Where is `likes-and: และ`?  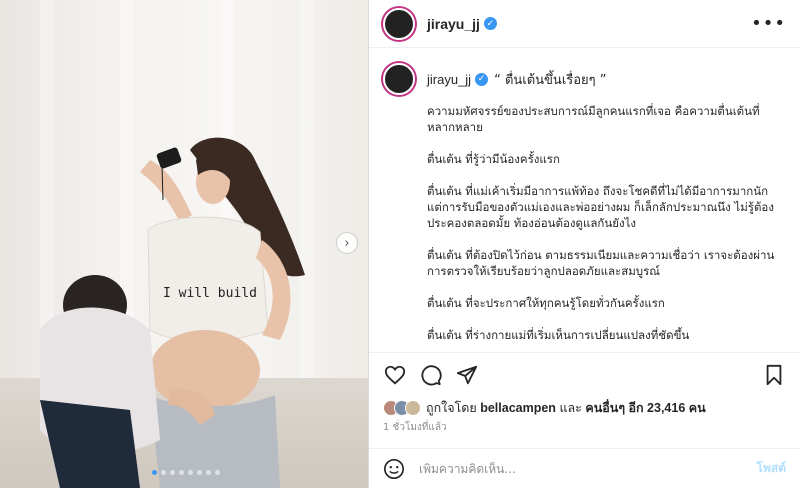
likes-and: และ is located at coordinates (570, 408).